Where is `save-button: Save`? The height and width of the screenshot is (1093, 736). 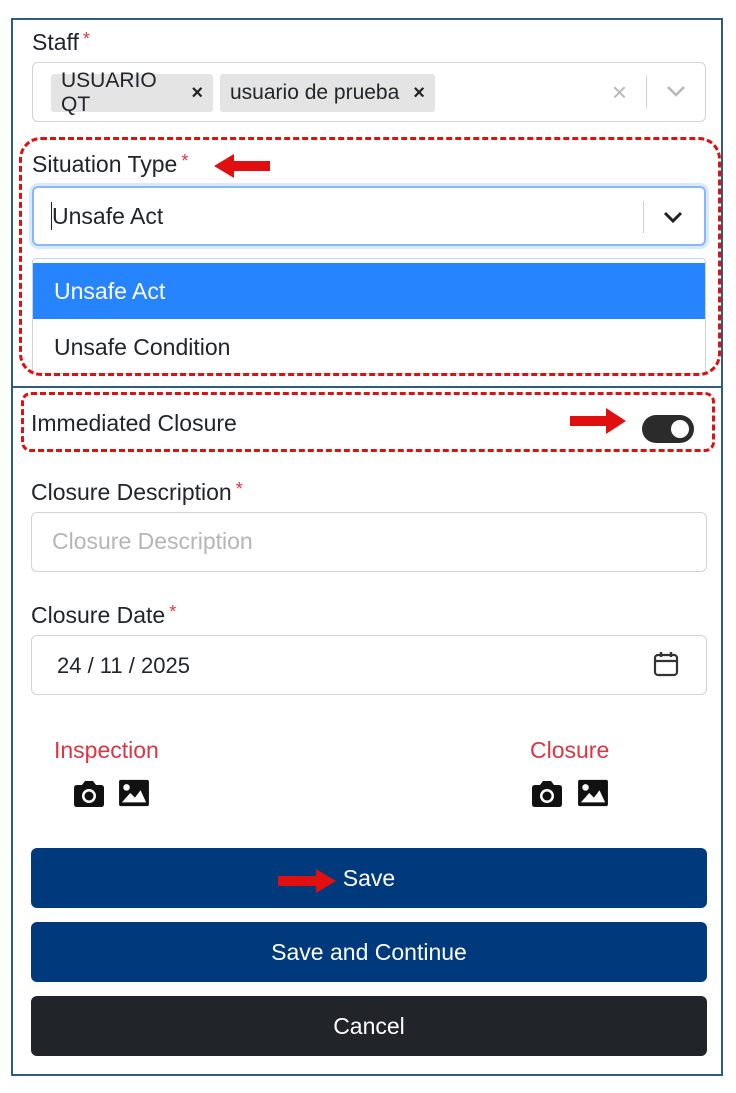 save-button: Save is located at coordinates (369, 878).